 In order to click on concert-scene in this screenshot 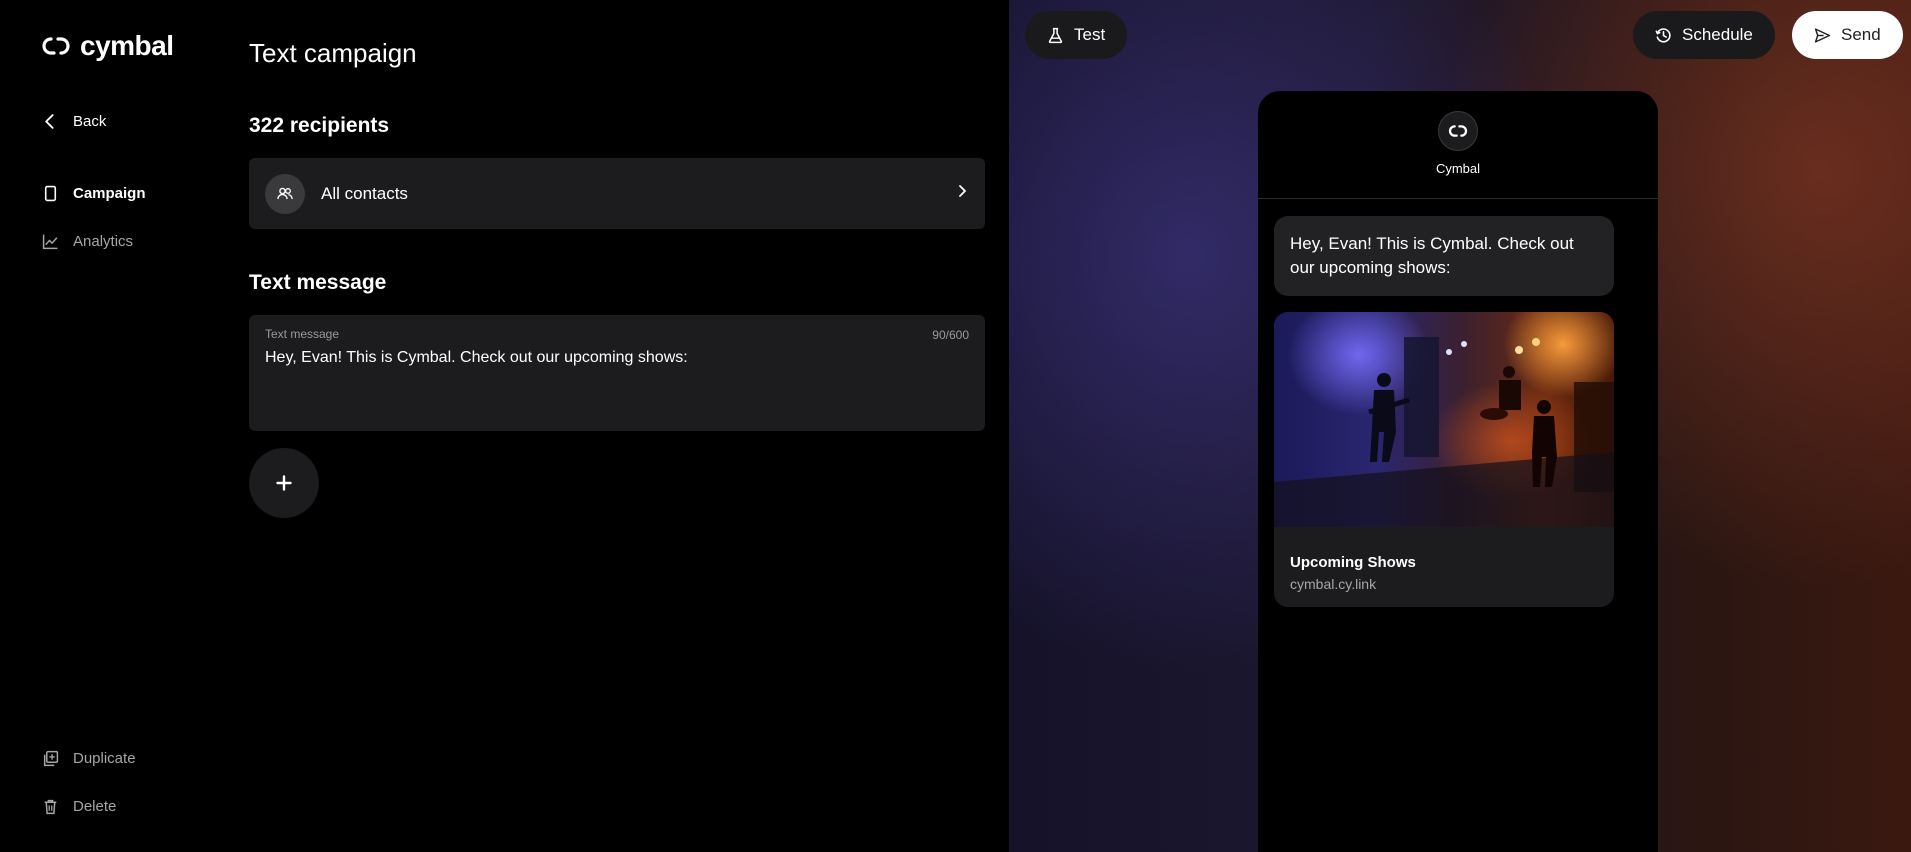, I will do `click(1444, 432)`.